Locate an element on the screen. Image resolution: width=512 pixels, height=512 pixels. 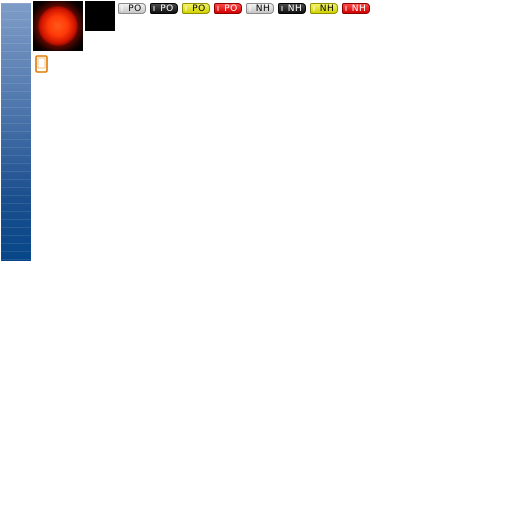
nh-button-light: NH is located at coordinates (260, 8).